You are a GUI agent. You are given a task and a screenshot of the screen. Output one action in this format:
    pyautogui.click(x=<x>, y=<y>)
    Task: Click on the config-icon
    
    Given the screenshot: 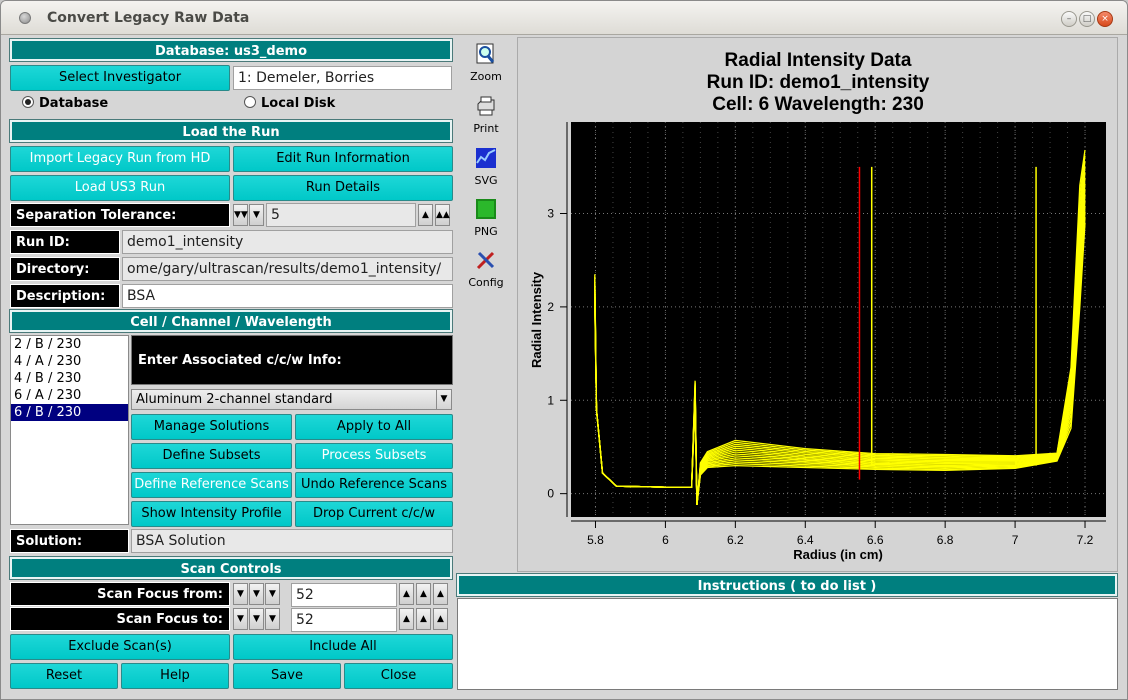 What is the action you would take?
    pyautogui.click(x=485, y=260)
    